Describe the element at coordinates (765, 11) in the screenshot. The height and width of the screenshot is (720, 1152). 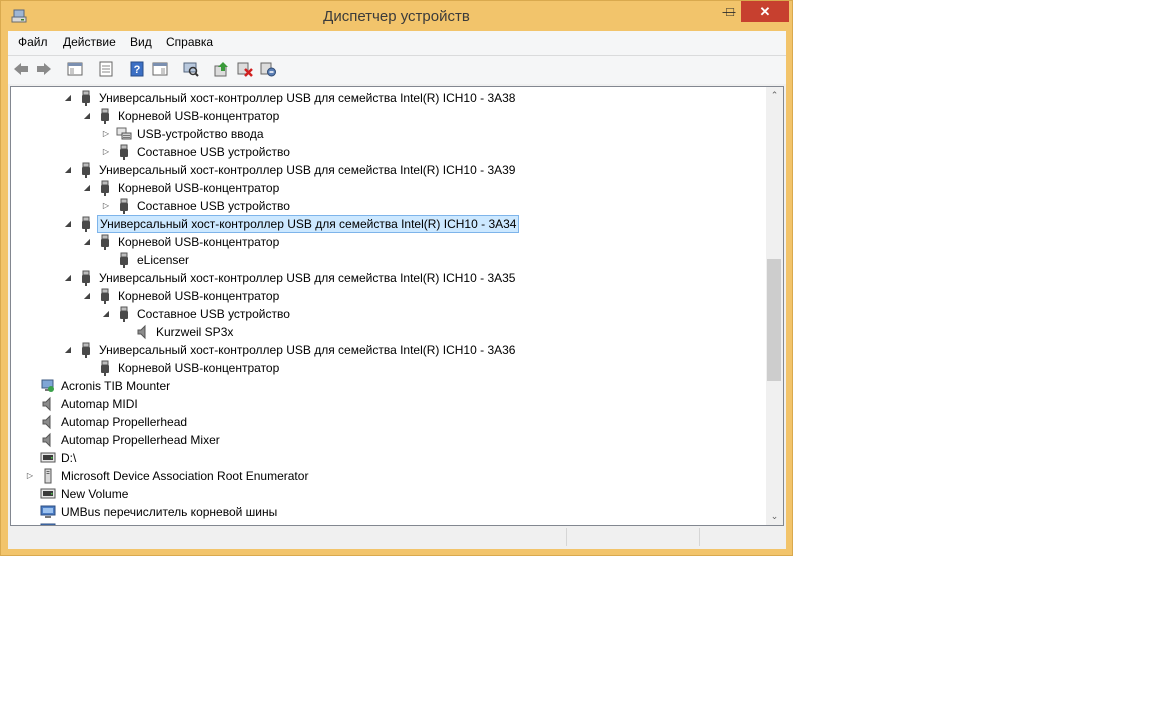
I see `close-button: ✕` at that location.